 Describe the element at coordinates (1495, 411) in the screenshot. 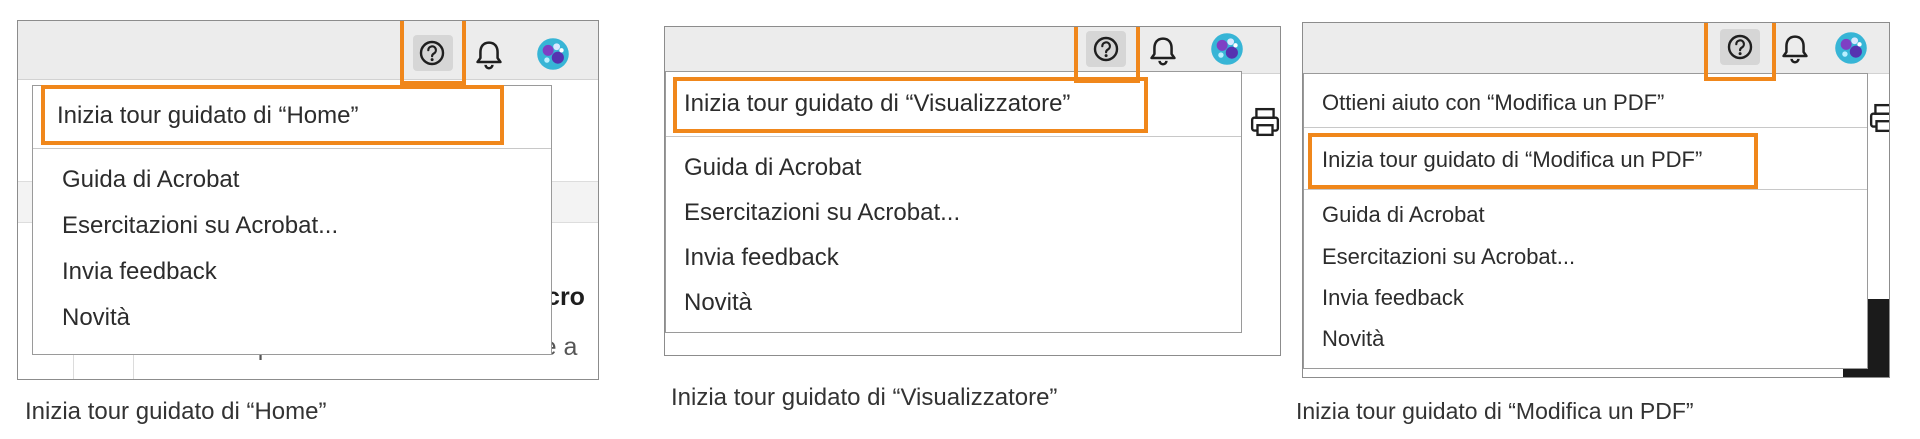

I see `caption-edit-pdf: Inizia tour guidato di “Modifica un PDF”` at that location.